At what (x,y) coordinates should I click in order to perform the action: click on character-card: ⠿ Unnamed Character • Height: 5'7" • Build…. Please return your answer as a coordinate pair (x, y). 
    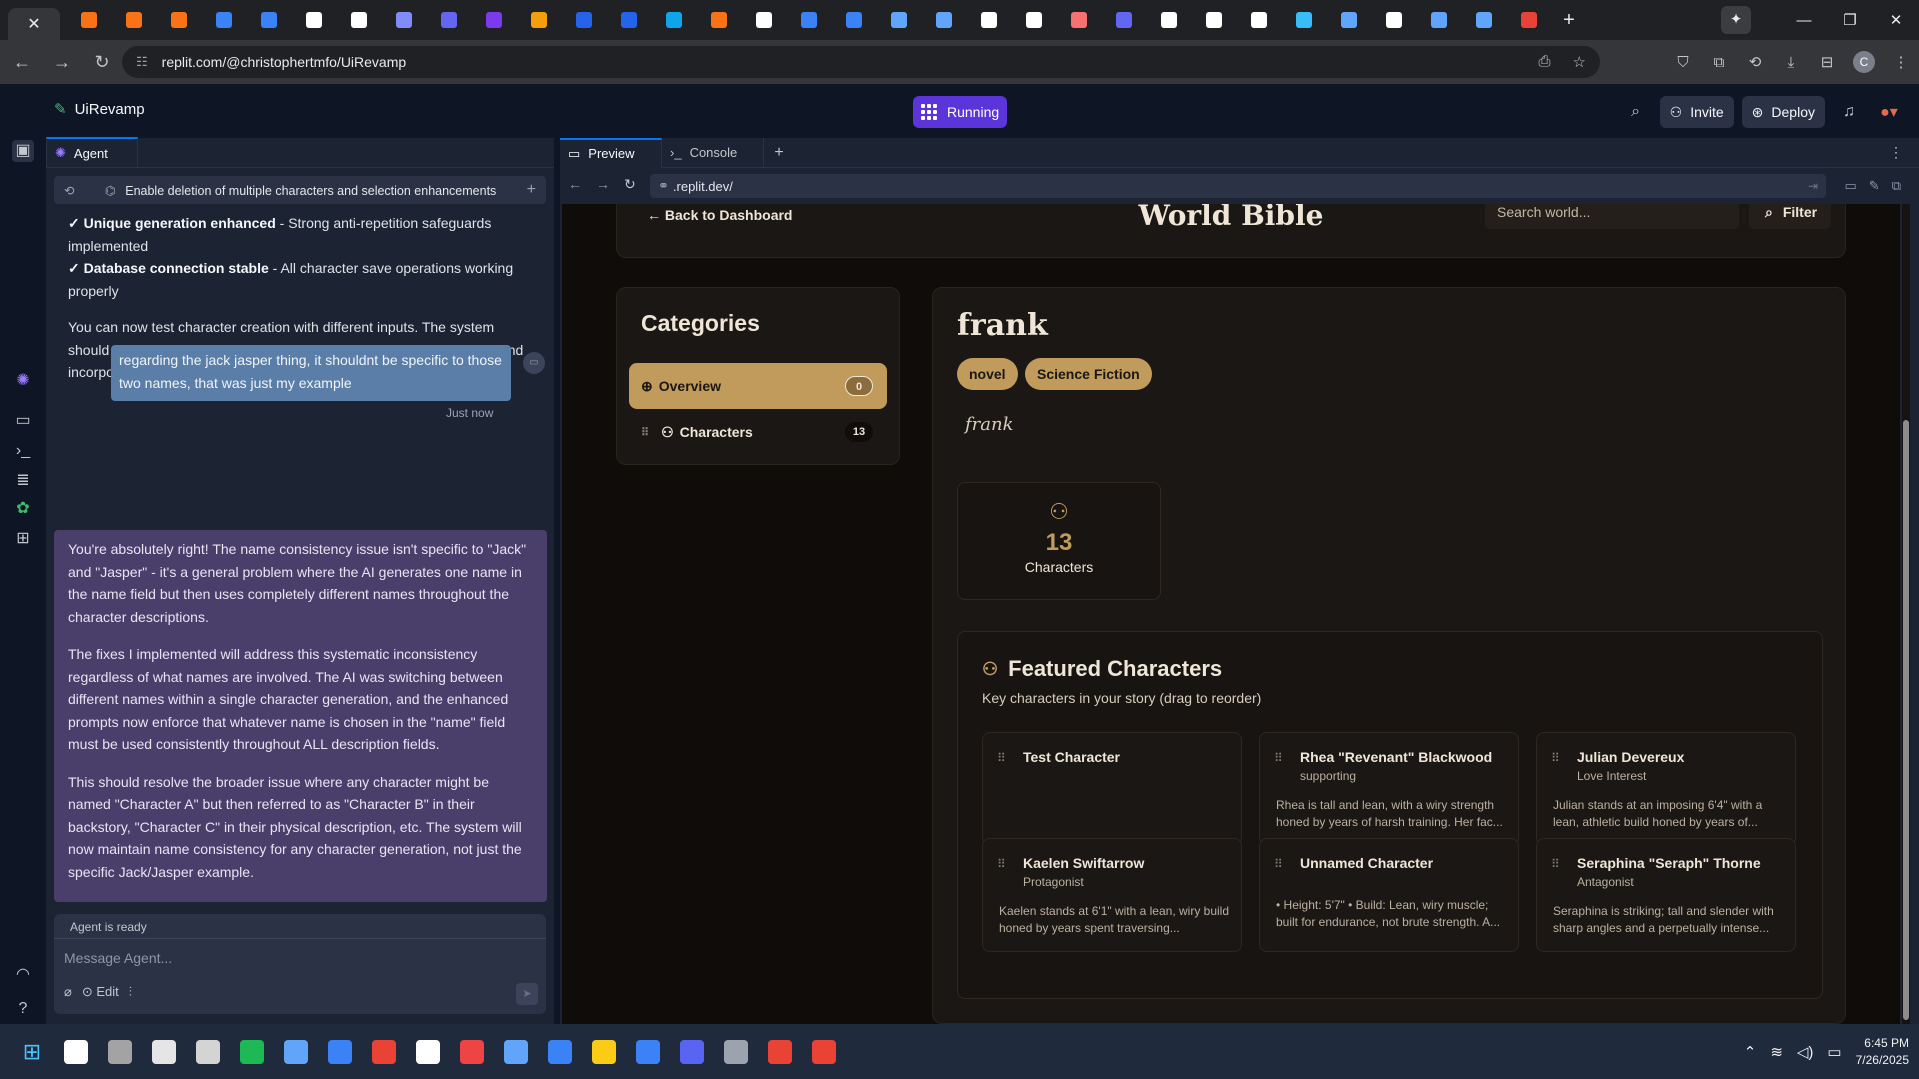
    Looking at the image, I should click on (1389, 895).